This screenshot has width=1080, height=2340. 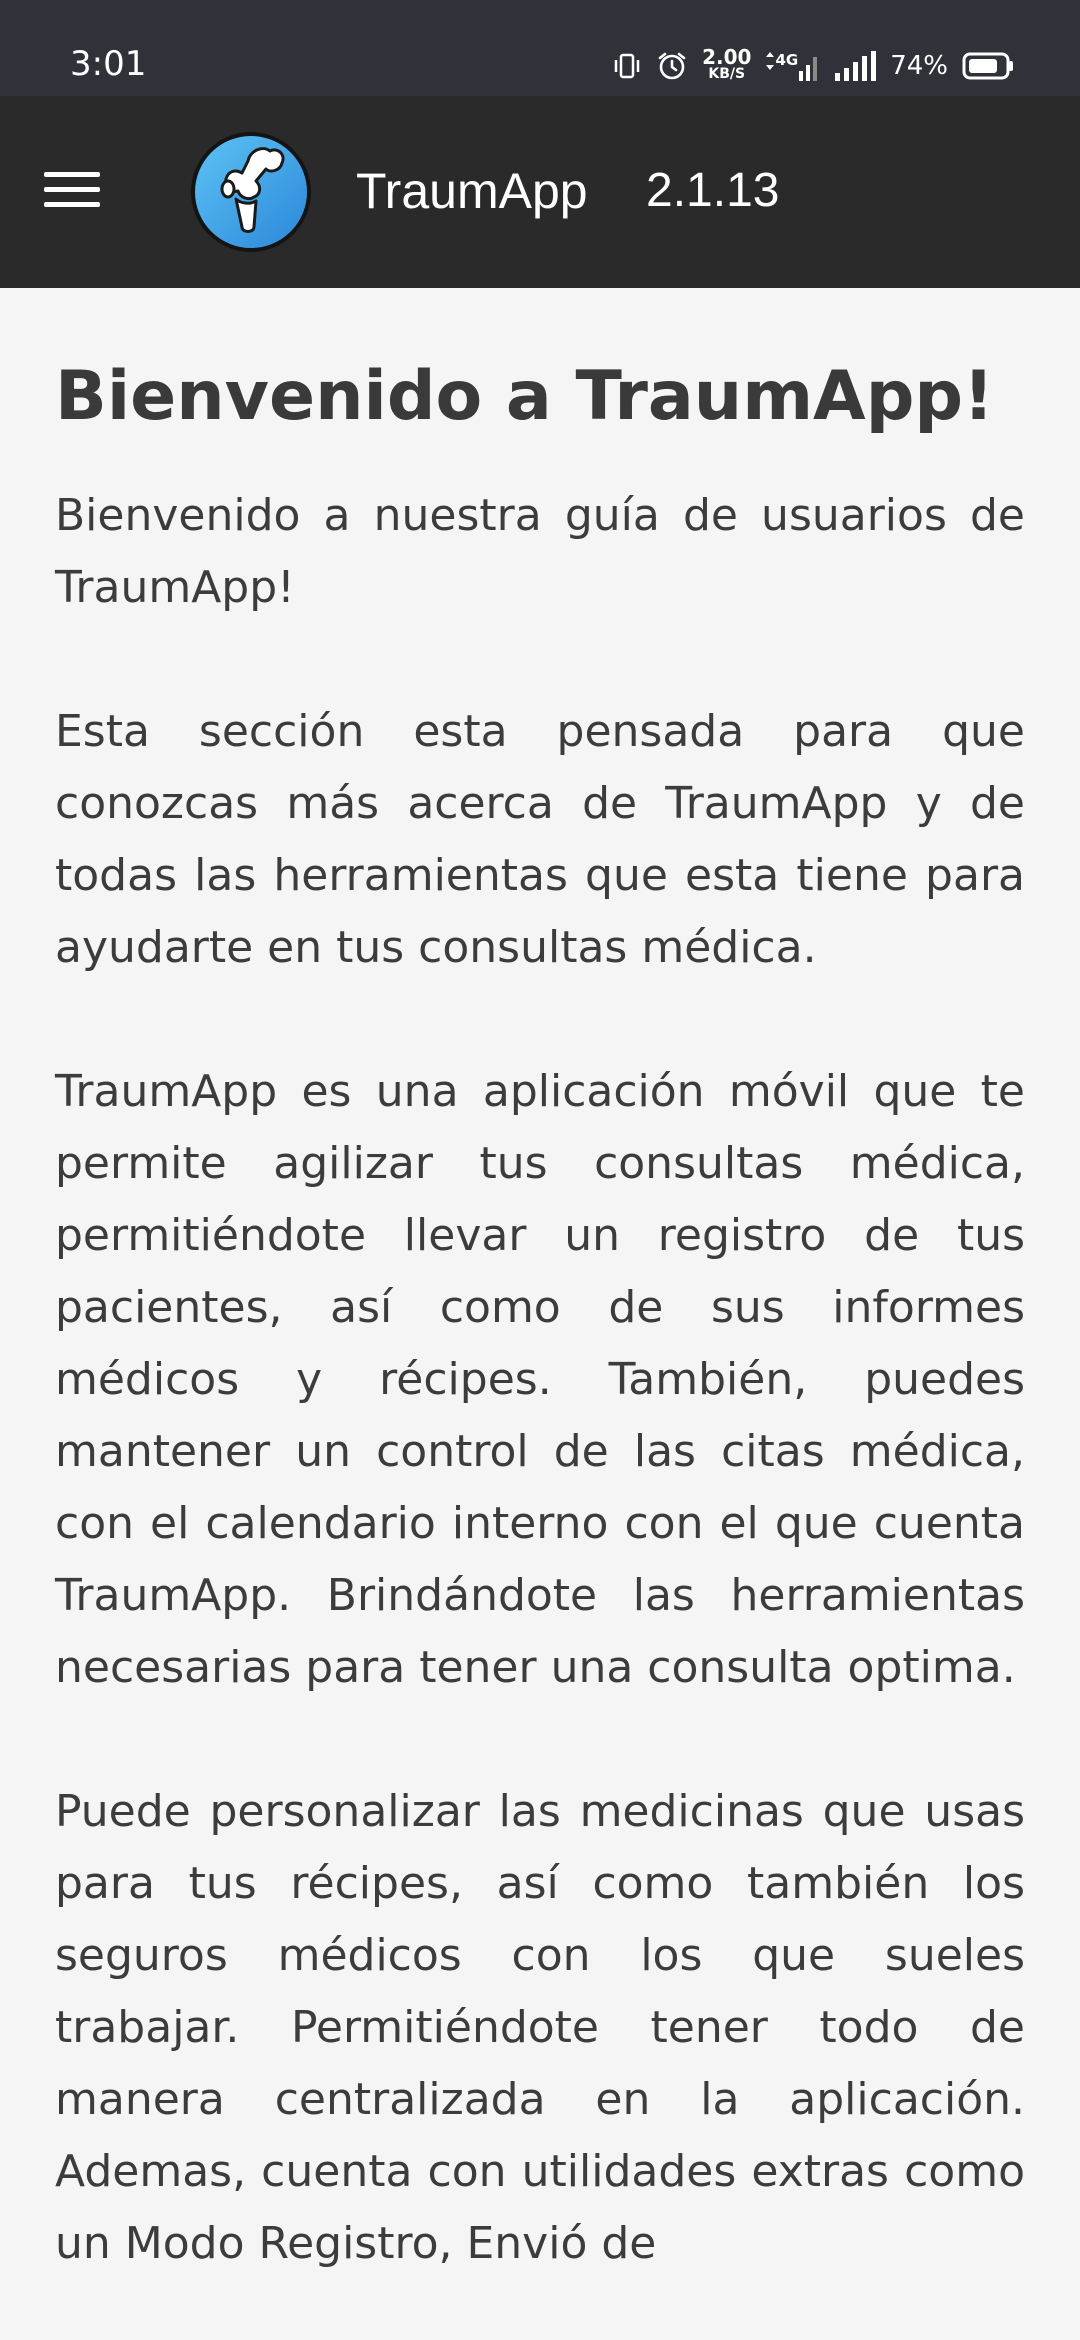 What do you see at coordinates (713, 190) in the screenshot?
I see `app-version: 2.1.13` at bounding box center [713, 190].